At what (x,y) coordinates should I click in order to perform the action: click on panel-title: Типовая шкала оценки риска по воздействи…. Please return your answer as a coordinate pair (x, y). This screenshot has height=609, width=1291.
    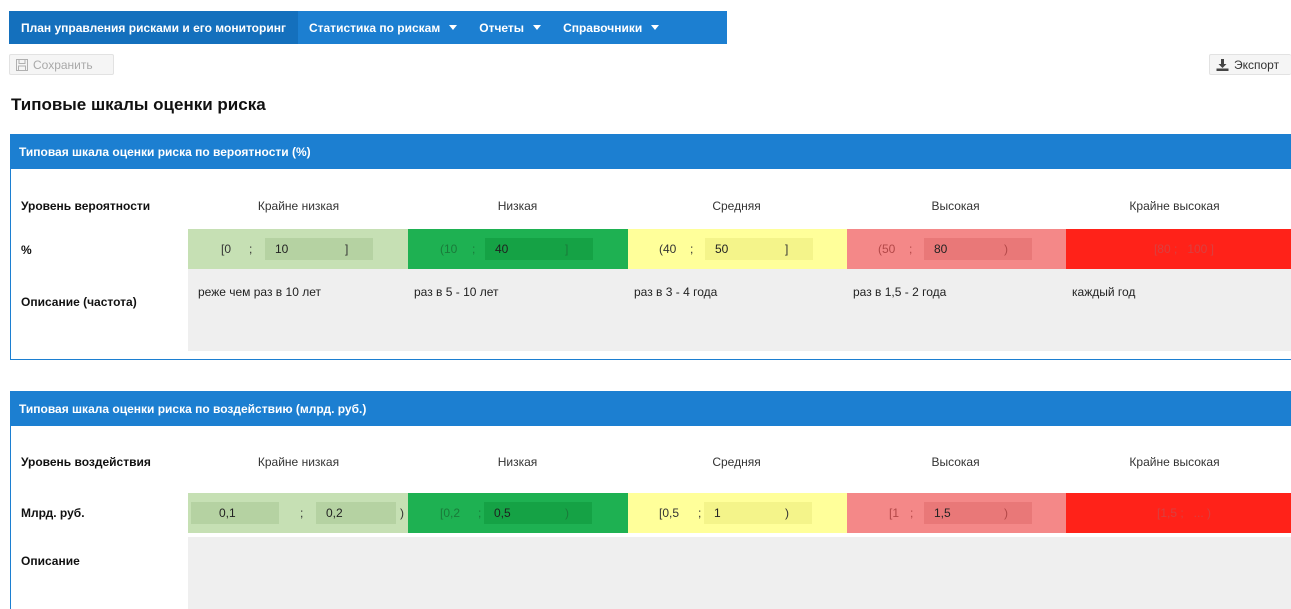
    Looking at the image, I should click on (193, 409).